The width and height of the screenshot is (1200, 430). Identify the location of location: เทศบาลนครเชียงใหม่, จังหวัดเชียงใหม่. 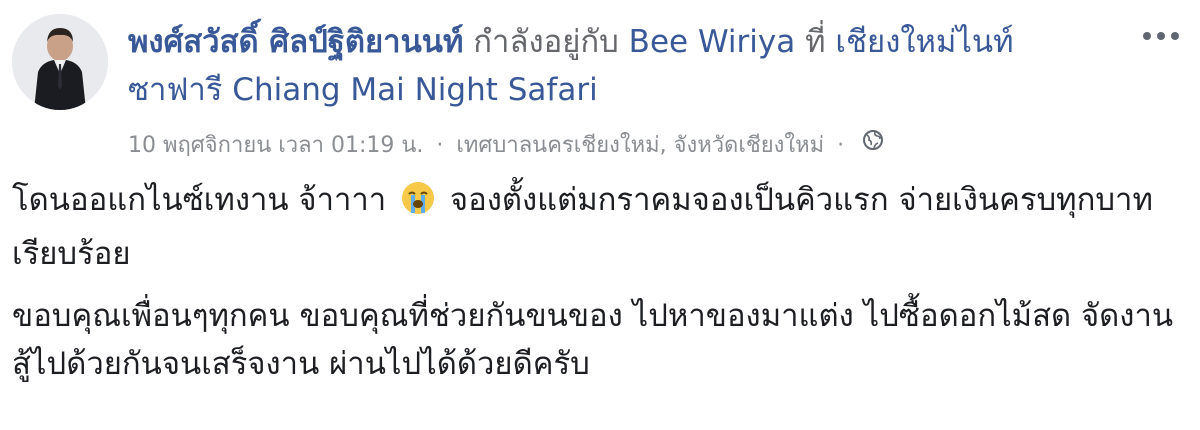
(640, 145).